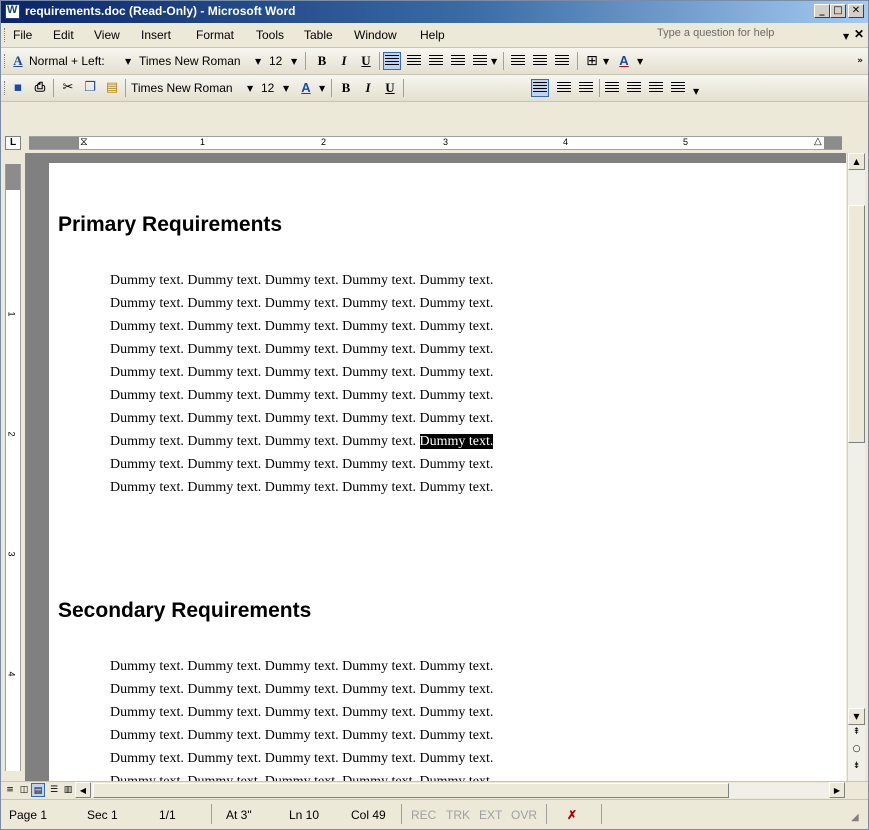  I want to click on line-spacing-icon, so click(480, 61).